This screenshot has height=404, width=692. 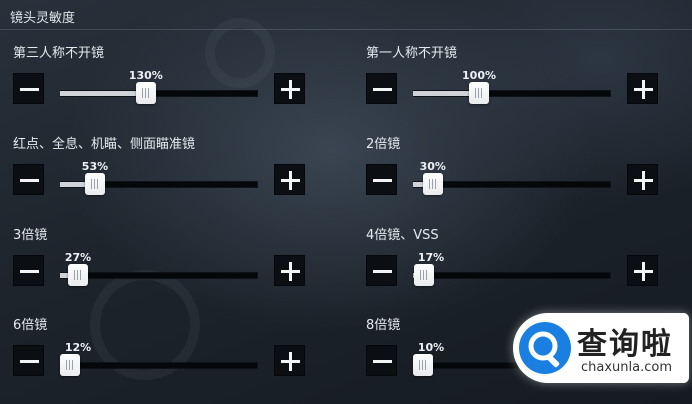 I want to click on watermark: 查询啦 chaxunla.com, so click(x=601, y=348).